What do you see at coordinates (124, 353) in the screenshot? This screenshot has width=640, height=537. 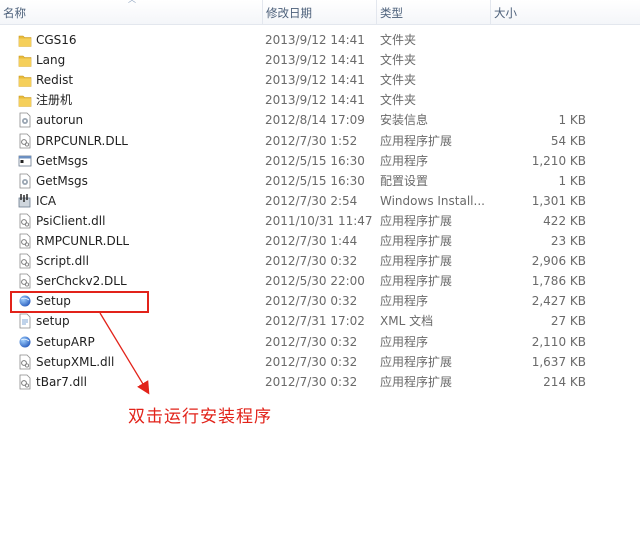 I see `annotation-arrow` at bounding box center [124, 353].